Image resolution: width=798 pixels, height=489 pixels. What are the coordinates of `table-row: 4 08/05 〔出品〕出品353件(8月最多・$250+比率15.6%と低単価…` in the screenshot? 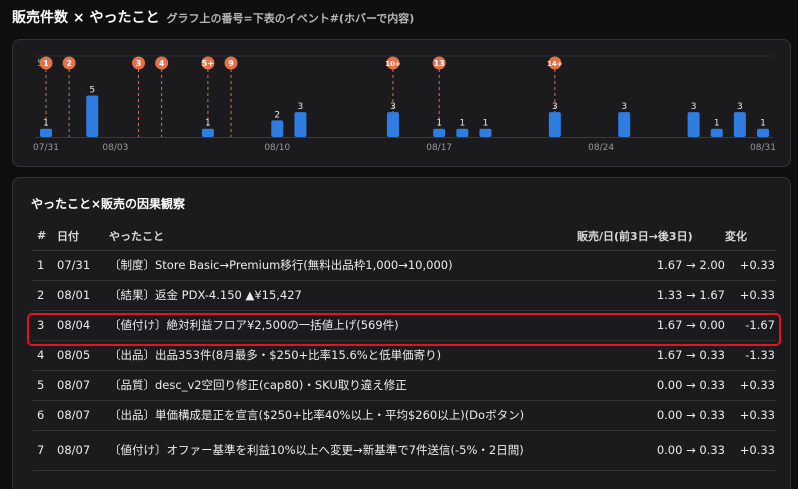 It's located at (404, 355).